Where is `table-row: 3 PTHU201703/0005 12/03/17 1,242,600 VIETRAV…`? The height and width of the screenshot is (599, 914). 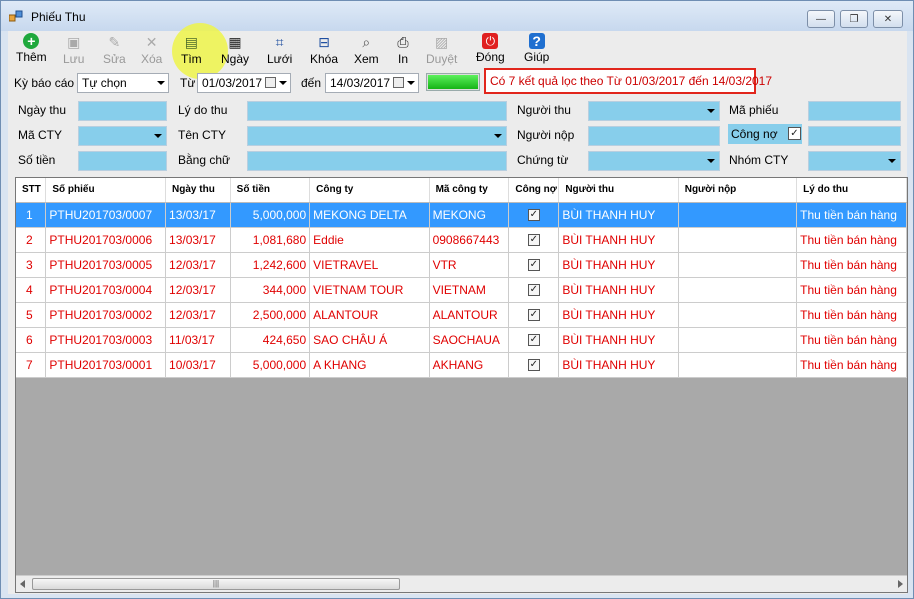 table-row: 3 PTHU201703/0005 12/03/17 1,242,600 VIETRAV… is located at coordinates (461, 265).